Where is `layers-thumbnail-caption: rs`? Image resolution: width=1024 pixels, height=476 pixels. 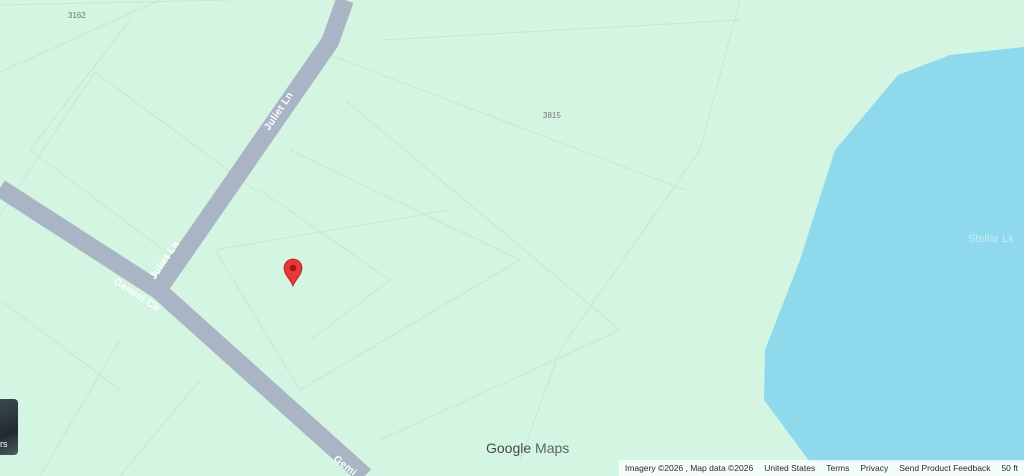
layers-thumbnail-caption: rs is located at coordinates (4, 444).